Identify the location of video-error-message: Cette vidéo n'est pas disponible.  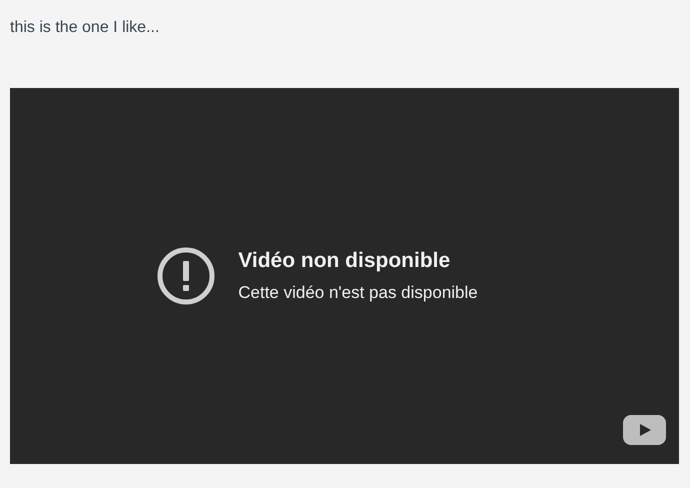
(358, 293).